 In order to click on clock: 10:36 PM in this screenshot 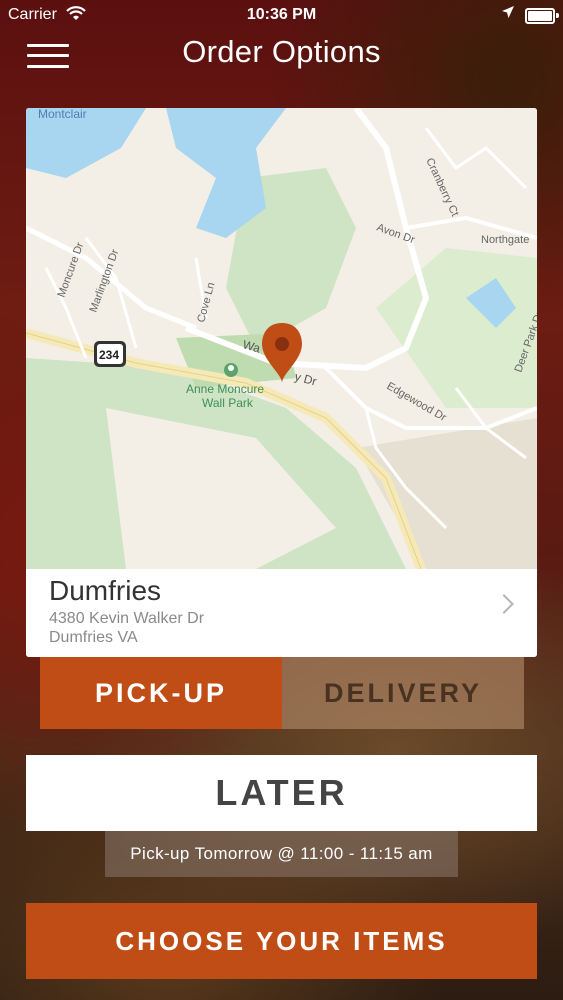, I will do `click(281, 14)`.